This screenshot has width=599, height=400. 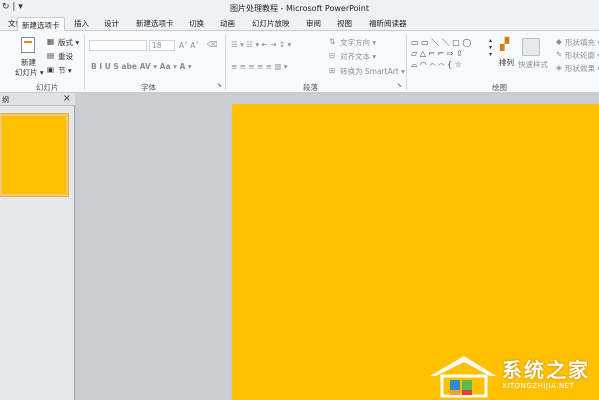 I want to click on clear-format-icon: ⌫, so click(x=212, y=44).